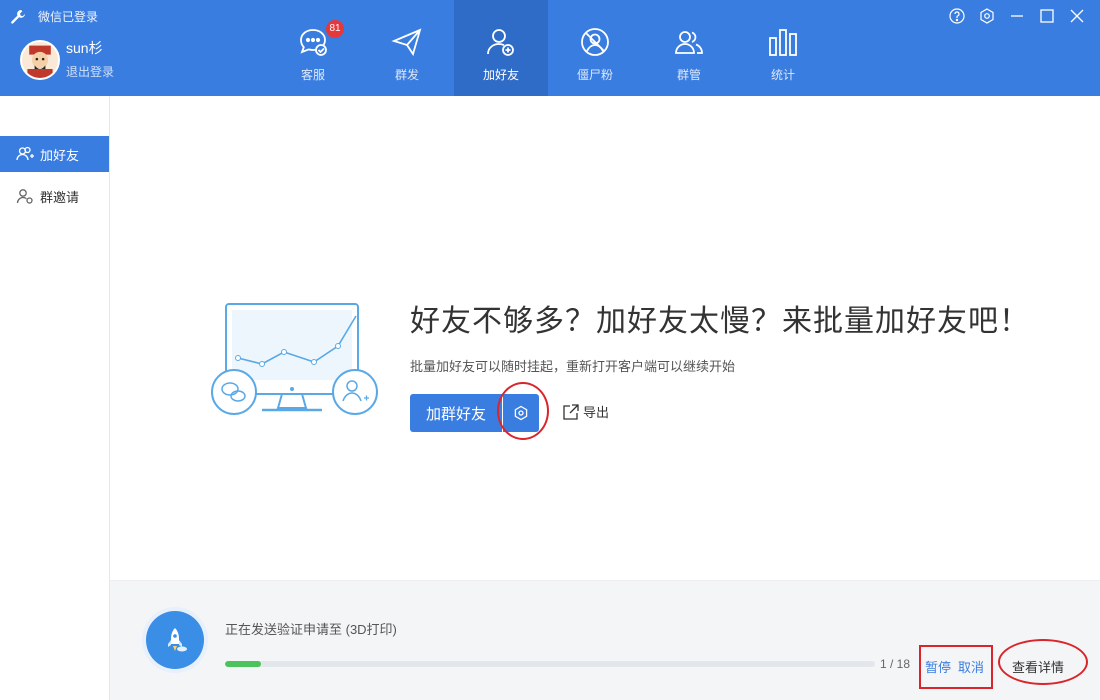  I want to click on tab-add-friend: 加好友, so click(501, 48).